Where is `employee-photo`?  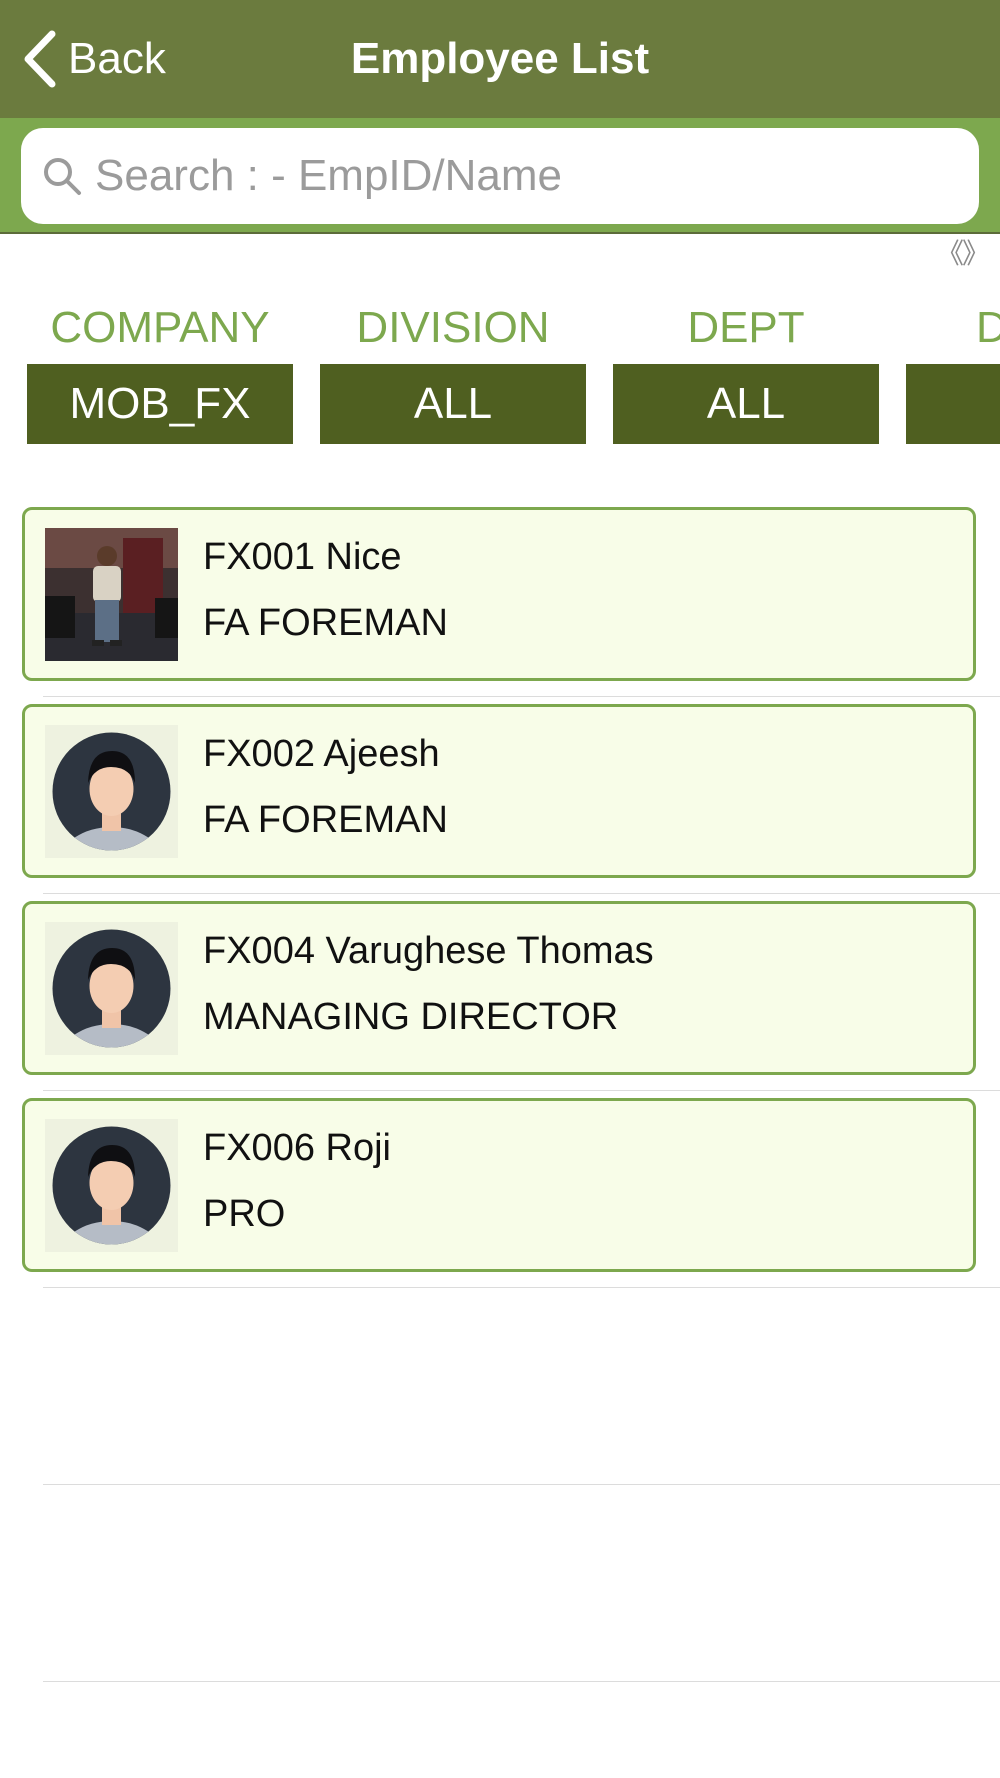 employee-photo is located at coordinates (111, 594).